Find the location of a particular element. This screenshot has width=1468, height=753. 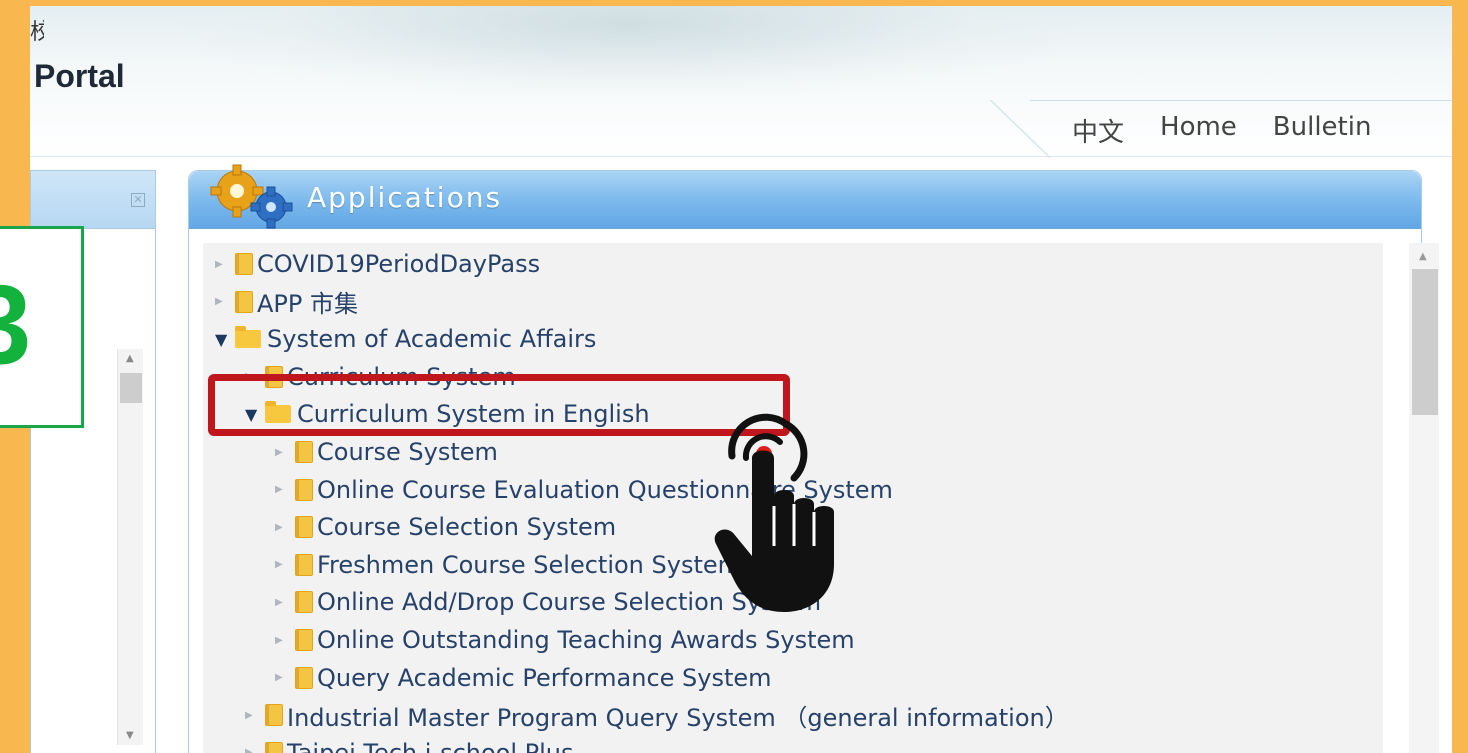

tree-item-label: System of Academic Affairs is located at coordinates (431, 339).